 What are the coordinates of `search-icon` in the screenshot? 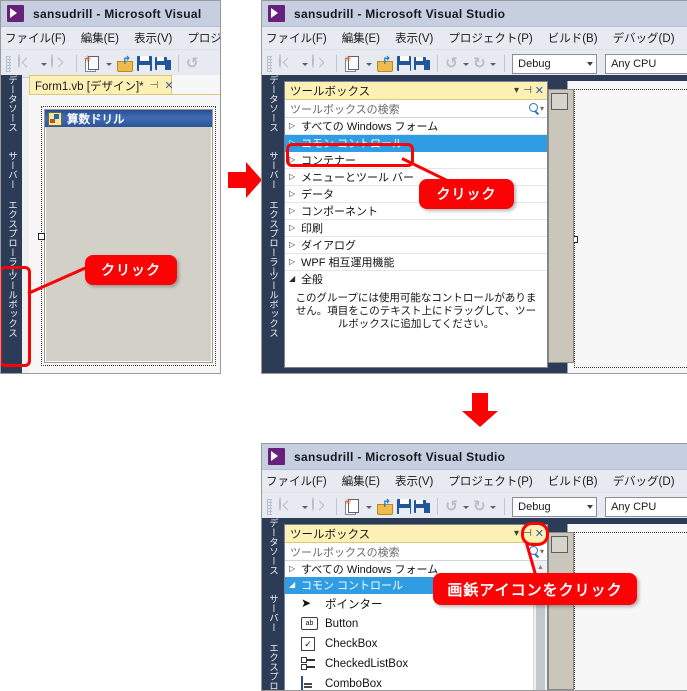 It's located at (534, 108).